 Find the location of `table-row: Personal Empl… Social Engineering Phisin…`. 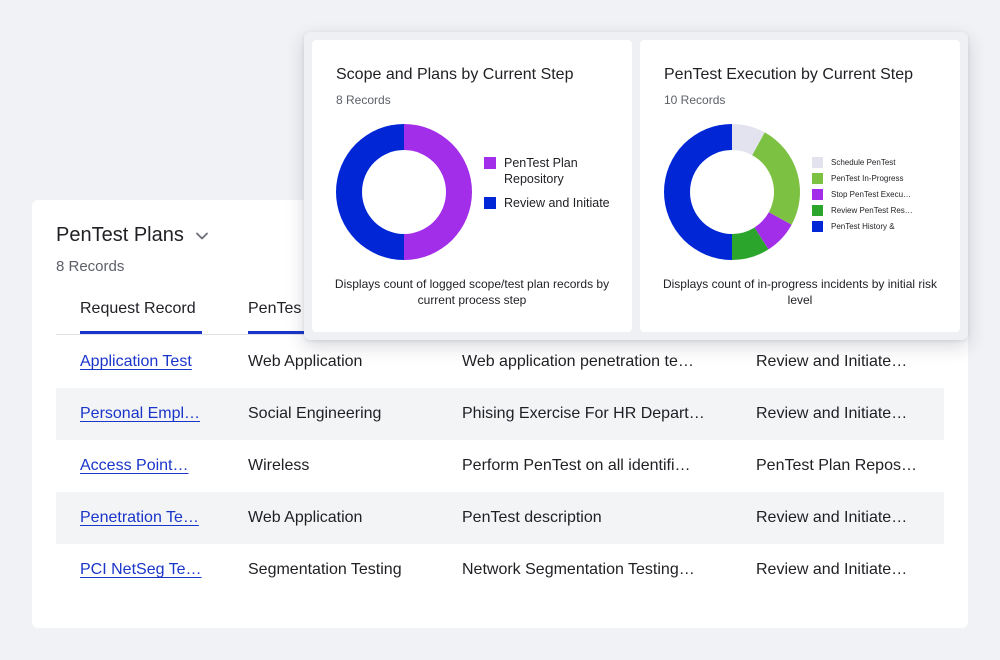

table-row: Personal Empl… Social Engineering Phisin… is located at coordinates (500, 414).